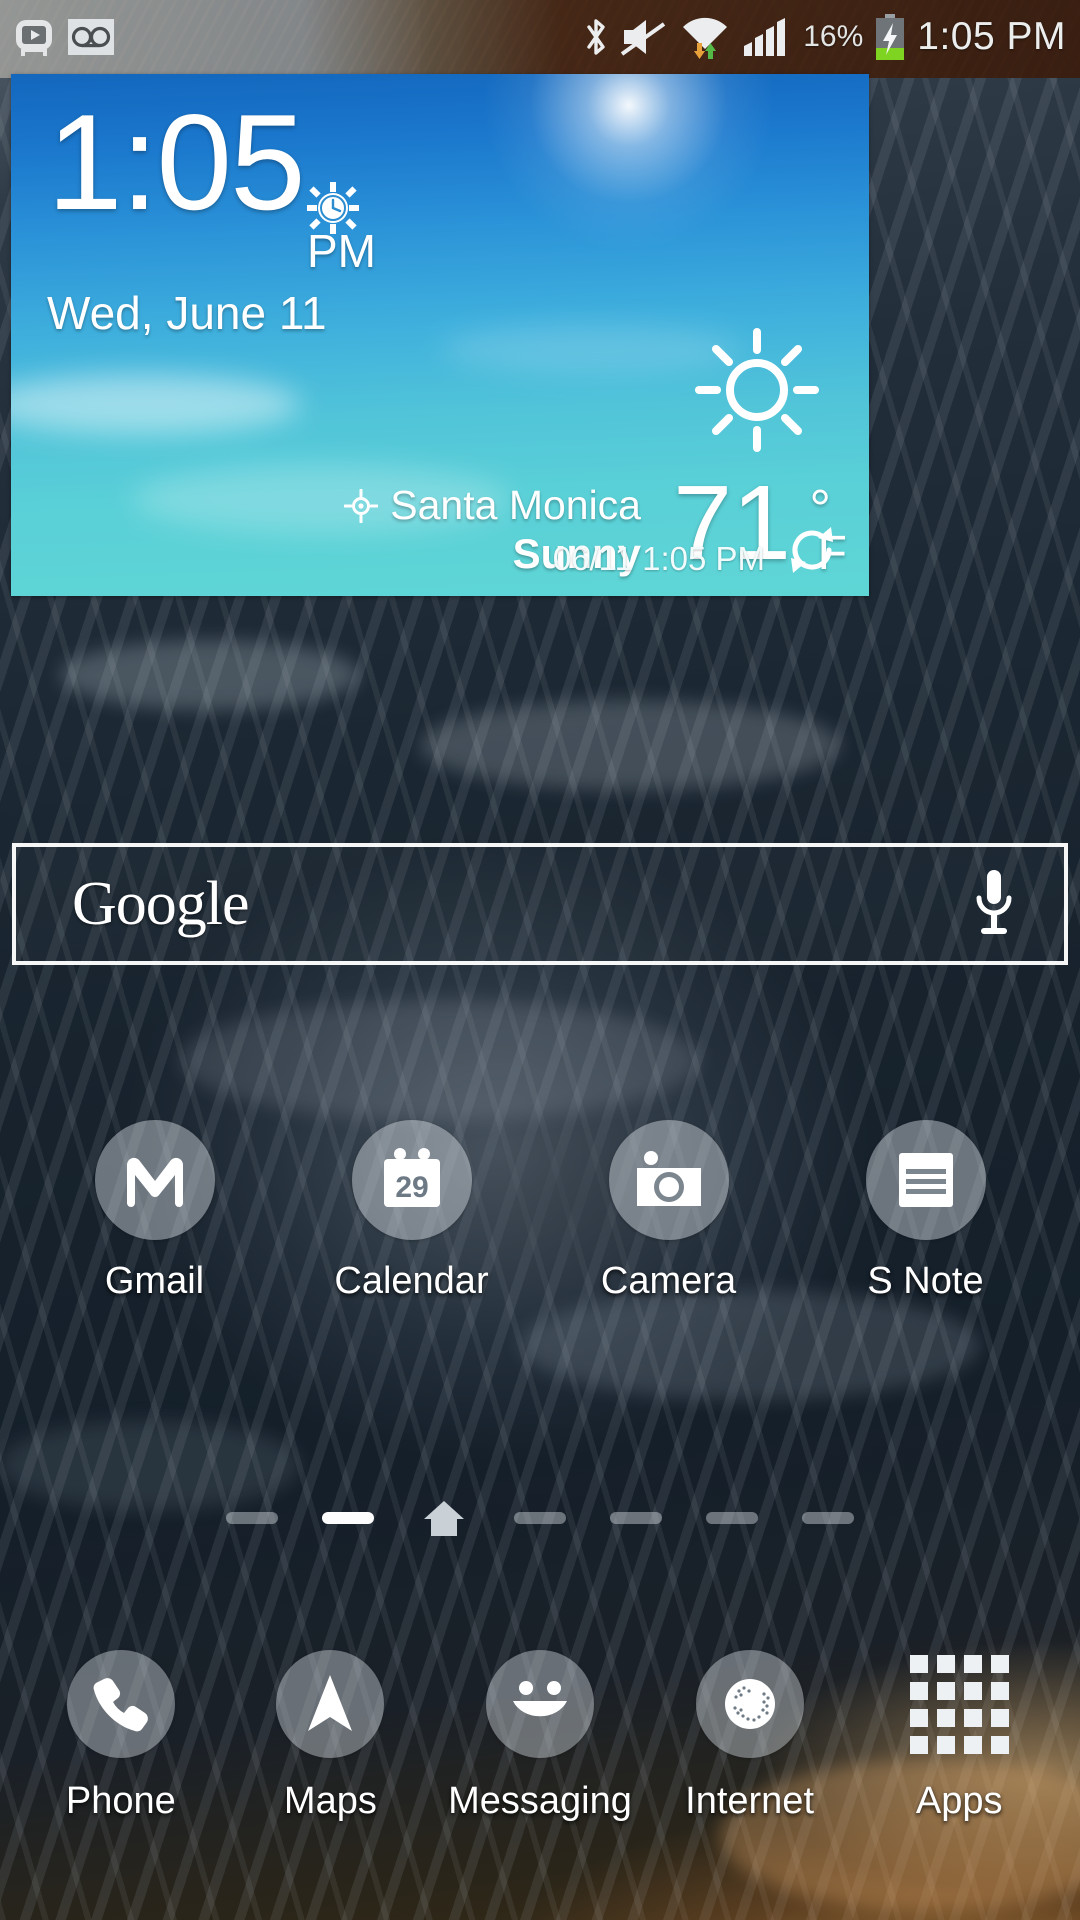 The image size is (1080, 1920). What do you see at coordinates (361, 505) in the screenshot?
I see `location-crosshair-icon` at bounding box center [361, 505].